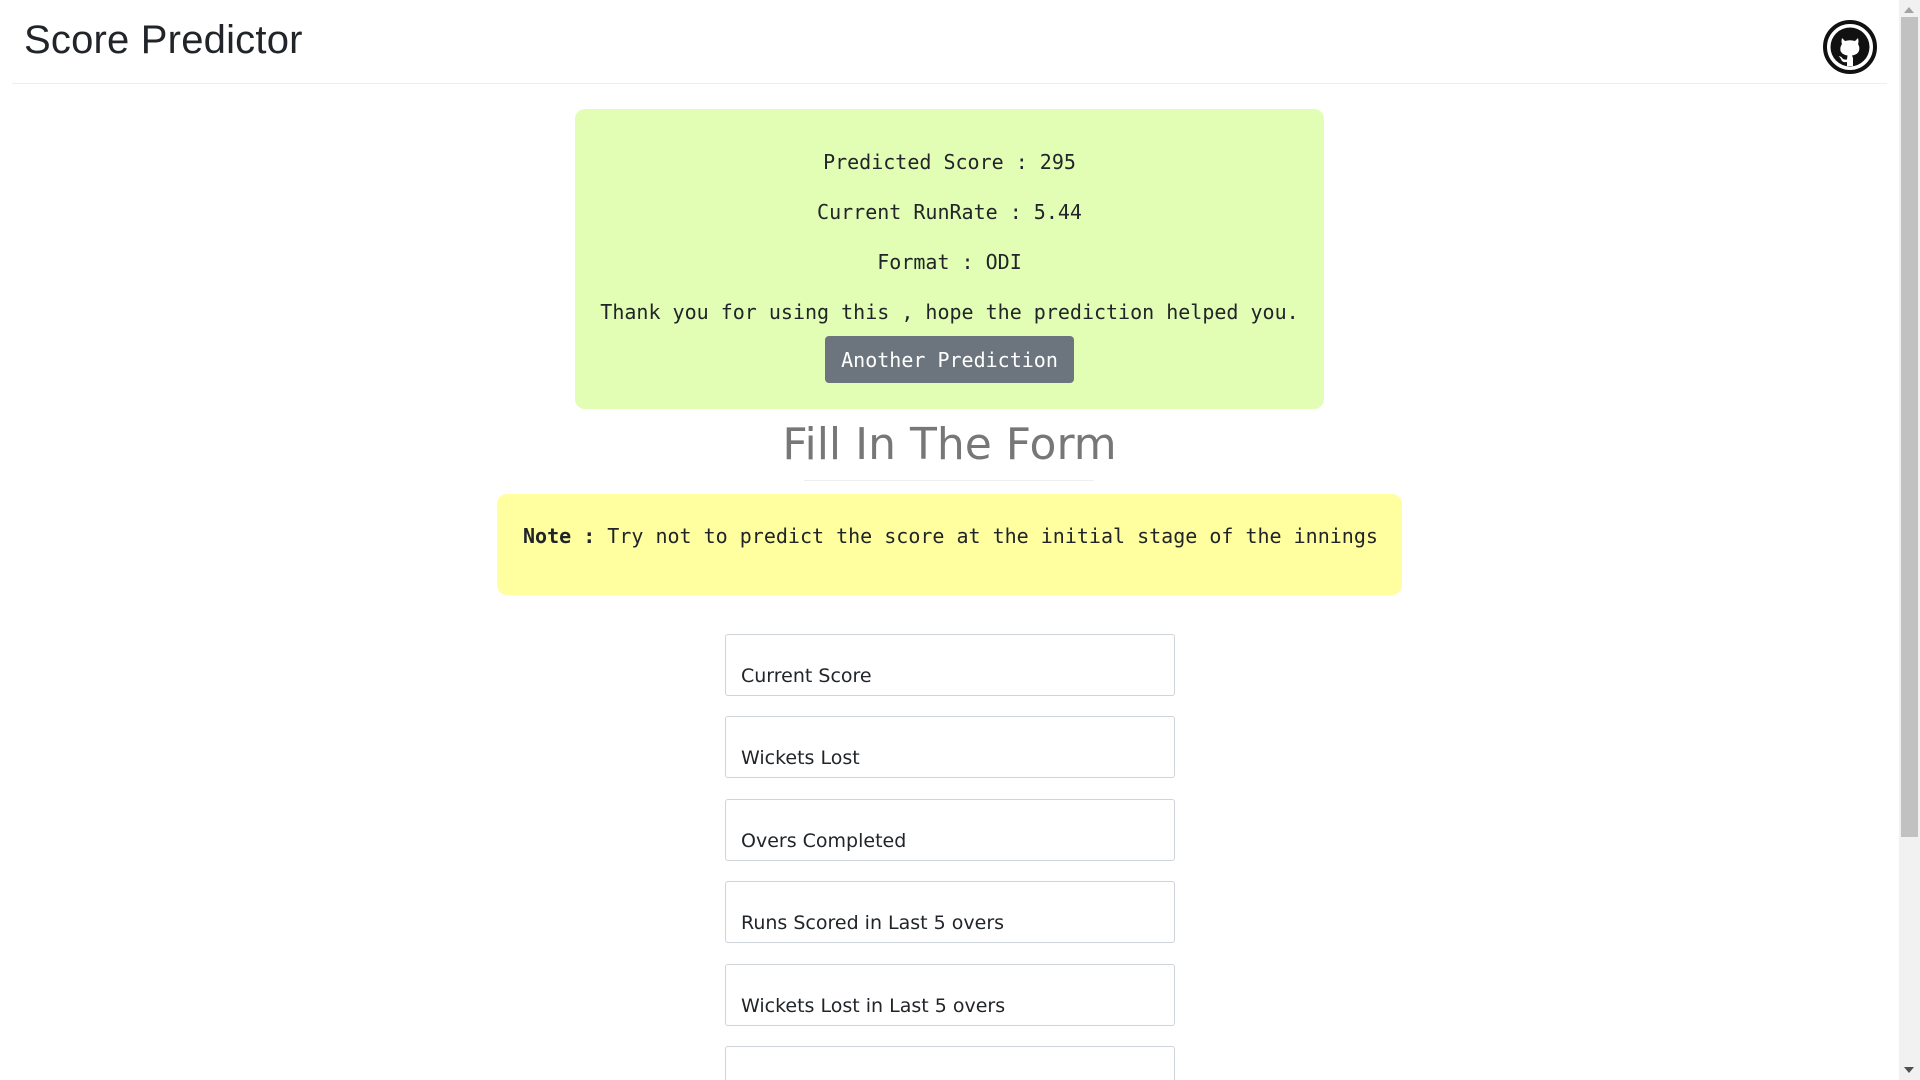  I want to click on overs-completed-input, so click(950, 830).